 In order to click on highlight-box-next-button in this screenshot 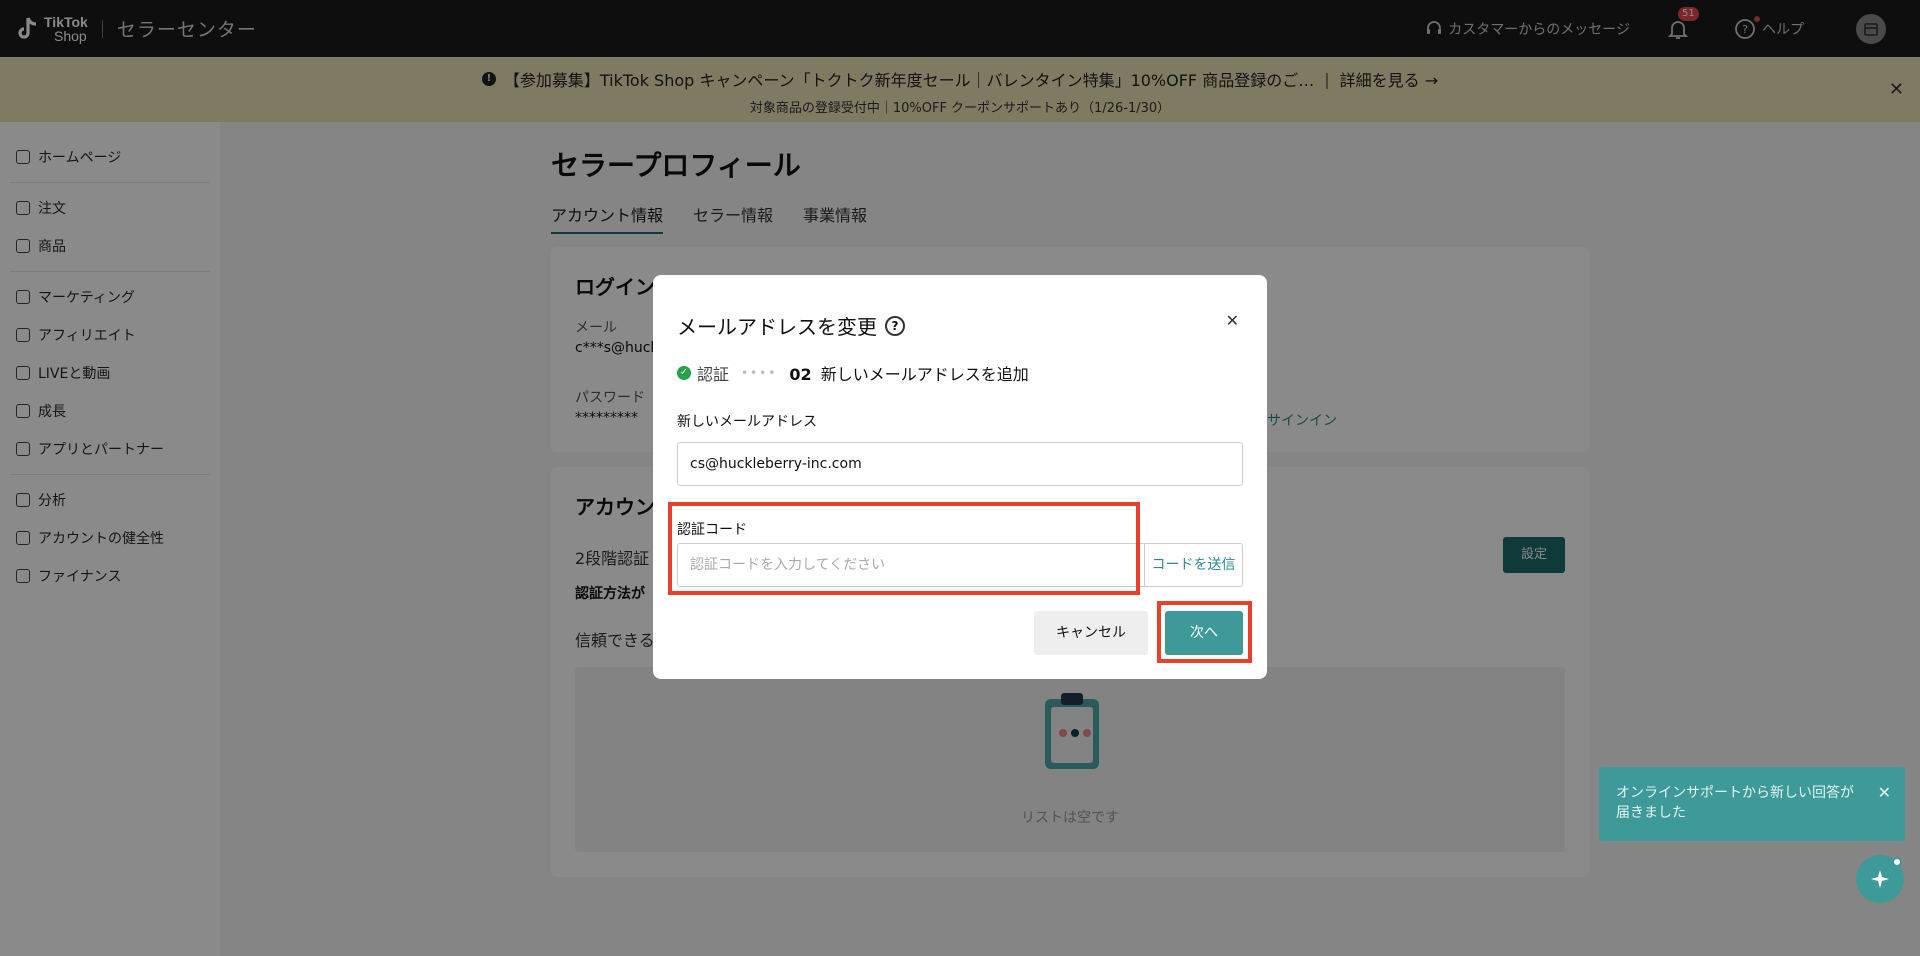, I will do `click(1204, 632)`.